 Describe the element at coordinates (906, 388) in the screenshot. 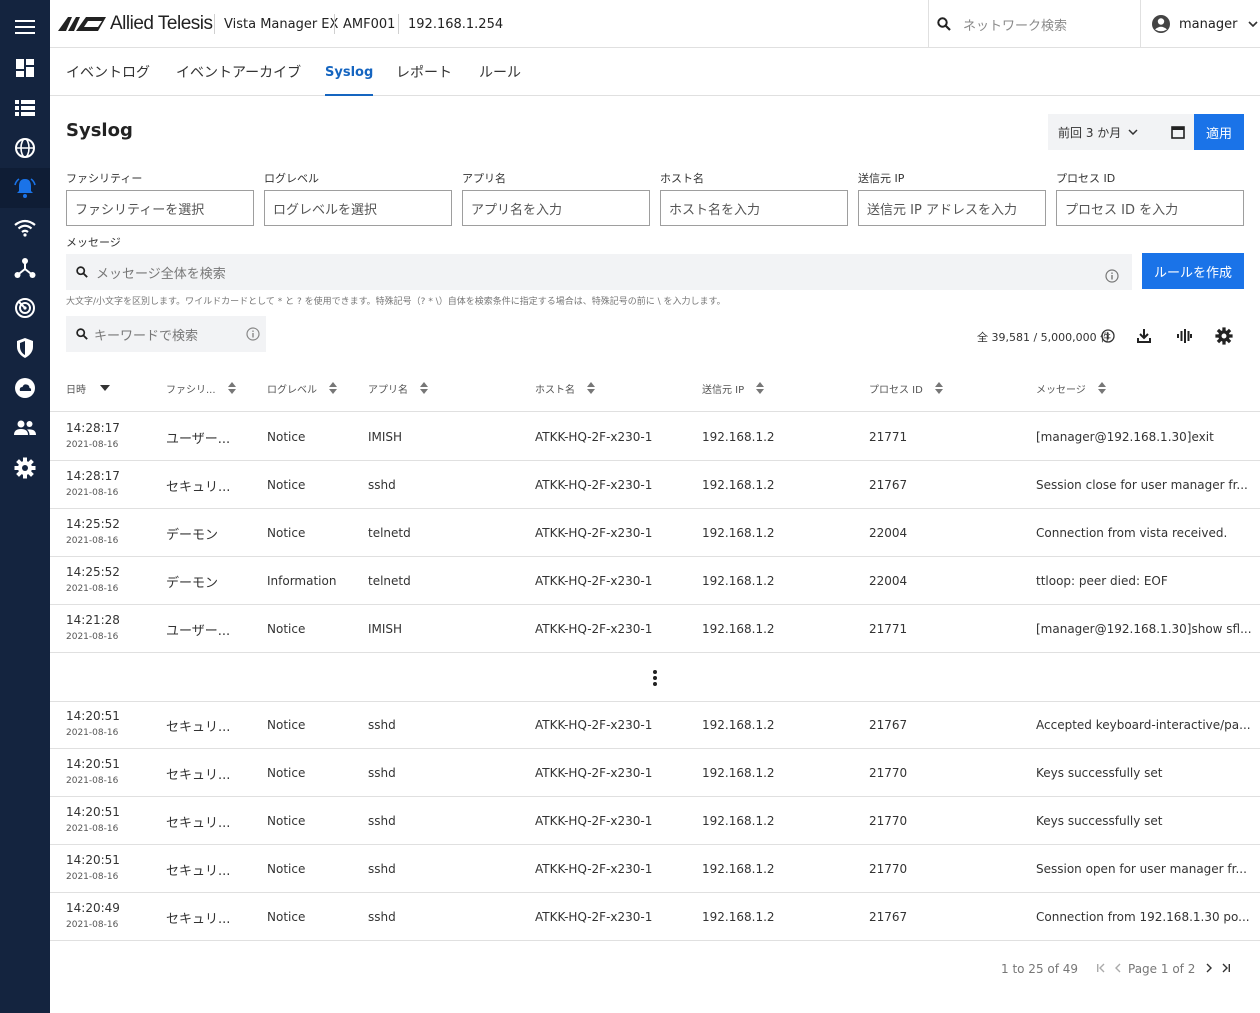

I see `col-pid: プロセス ID` at that location.